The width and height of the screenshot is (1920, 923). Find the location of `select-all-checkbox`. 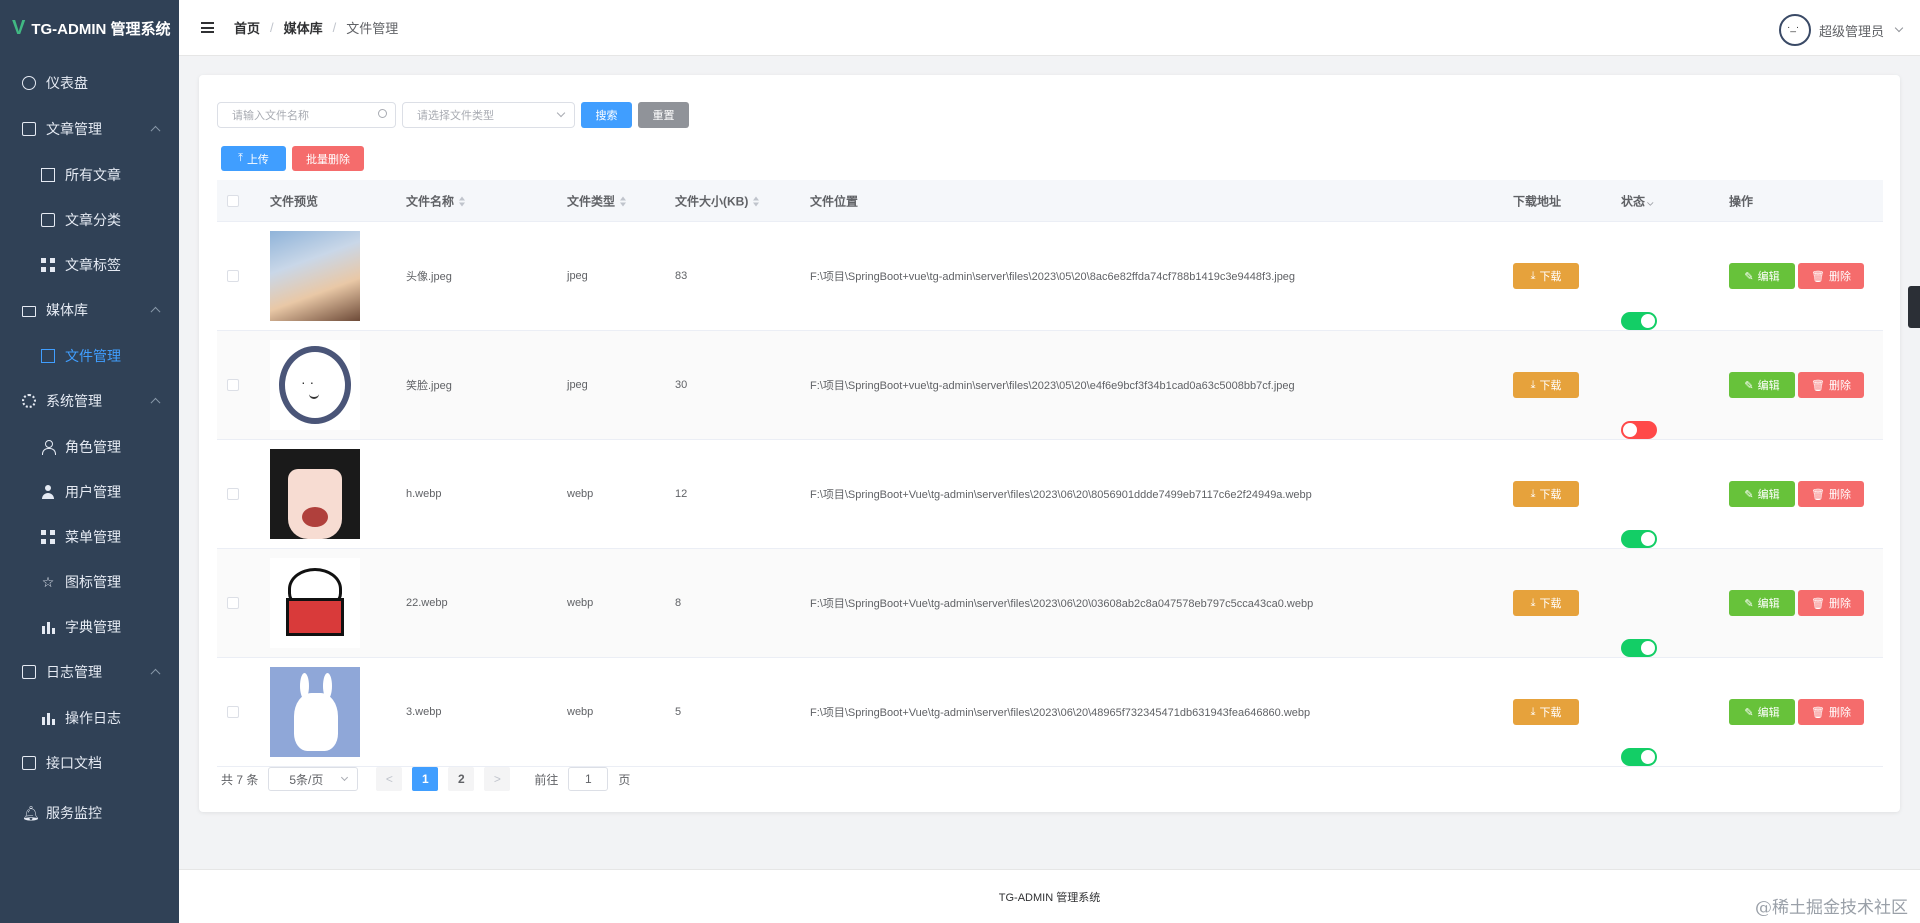

select-all-checkbox is located at coordinates (233, 200).